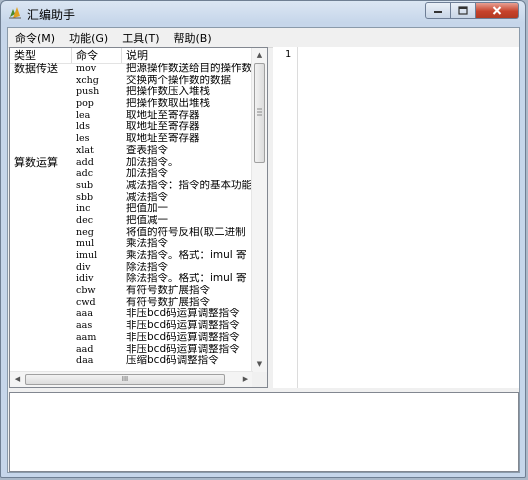 This screenshot has width=528, height=480. I want to click on list-row: imul 乘法指令。格式：imul 寄, so click(131, 256).